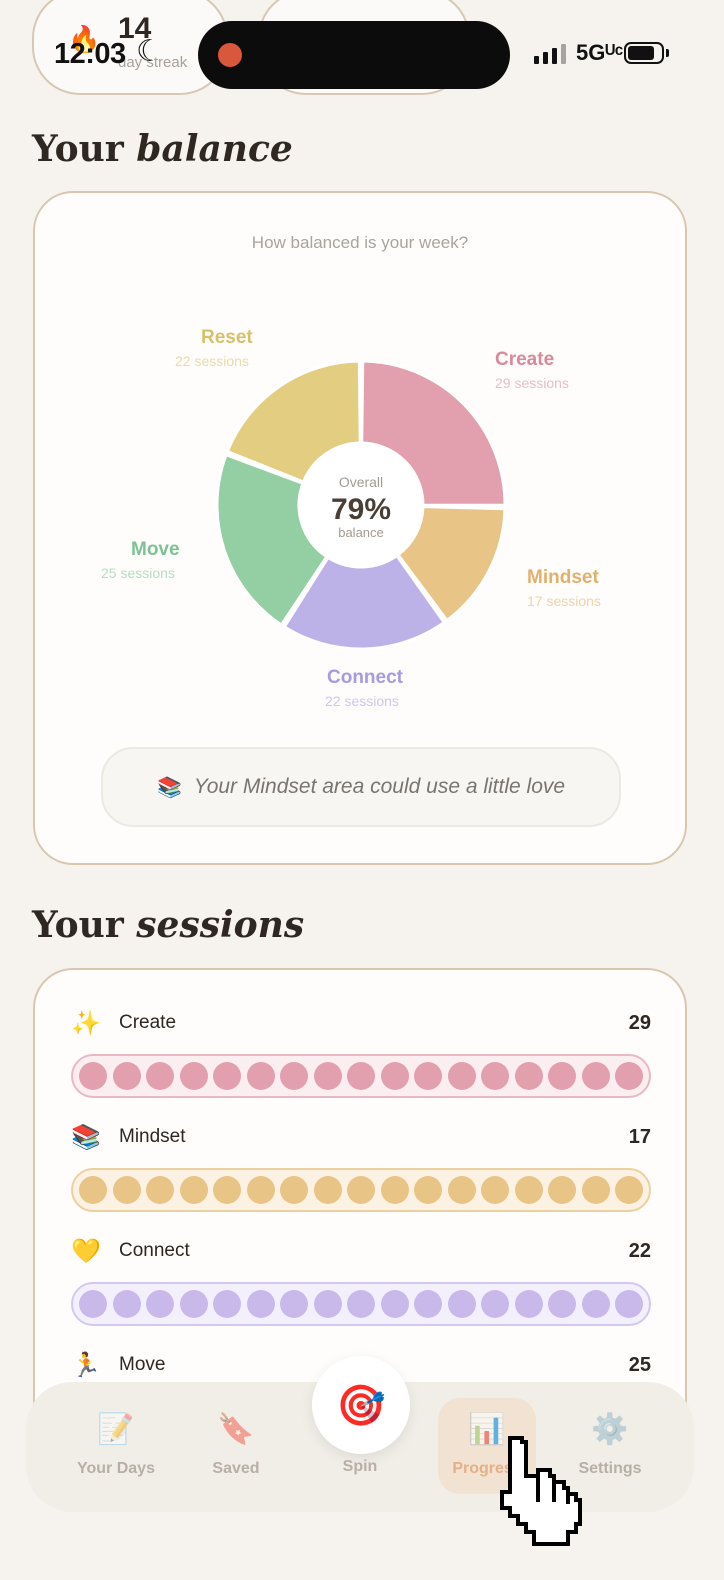 The height and width of the screenshot is (1580, 724). What do you see at coordinates (639, 1364) in the screenshot?
I see `session-count: 25` at bounding box center [639, 1364].